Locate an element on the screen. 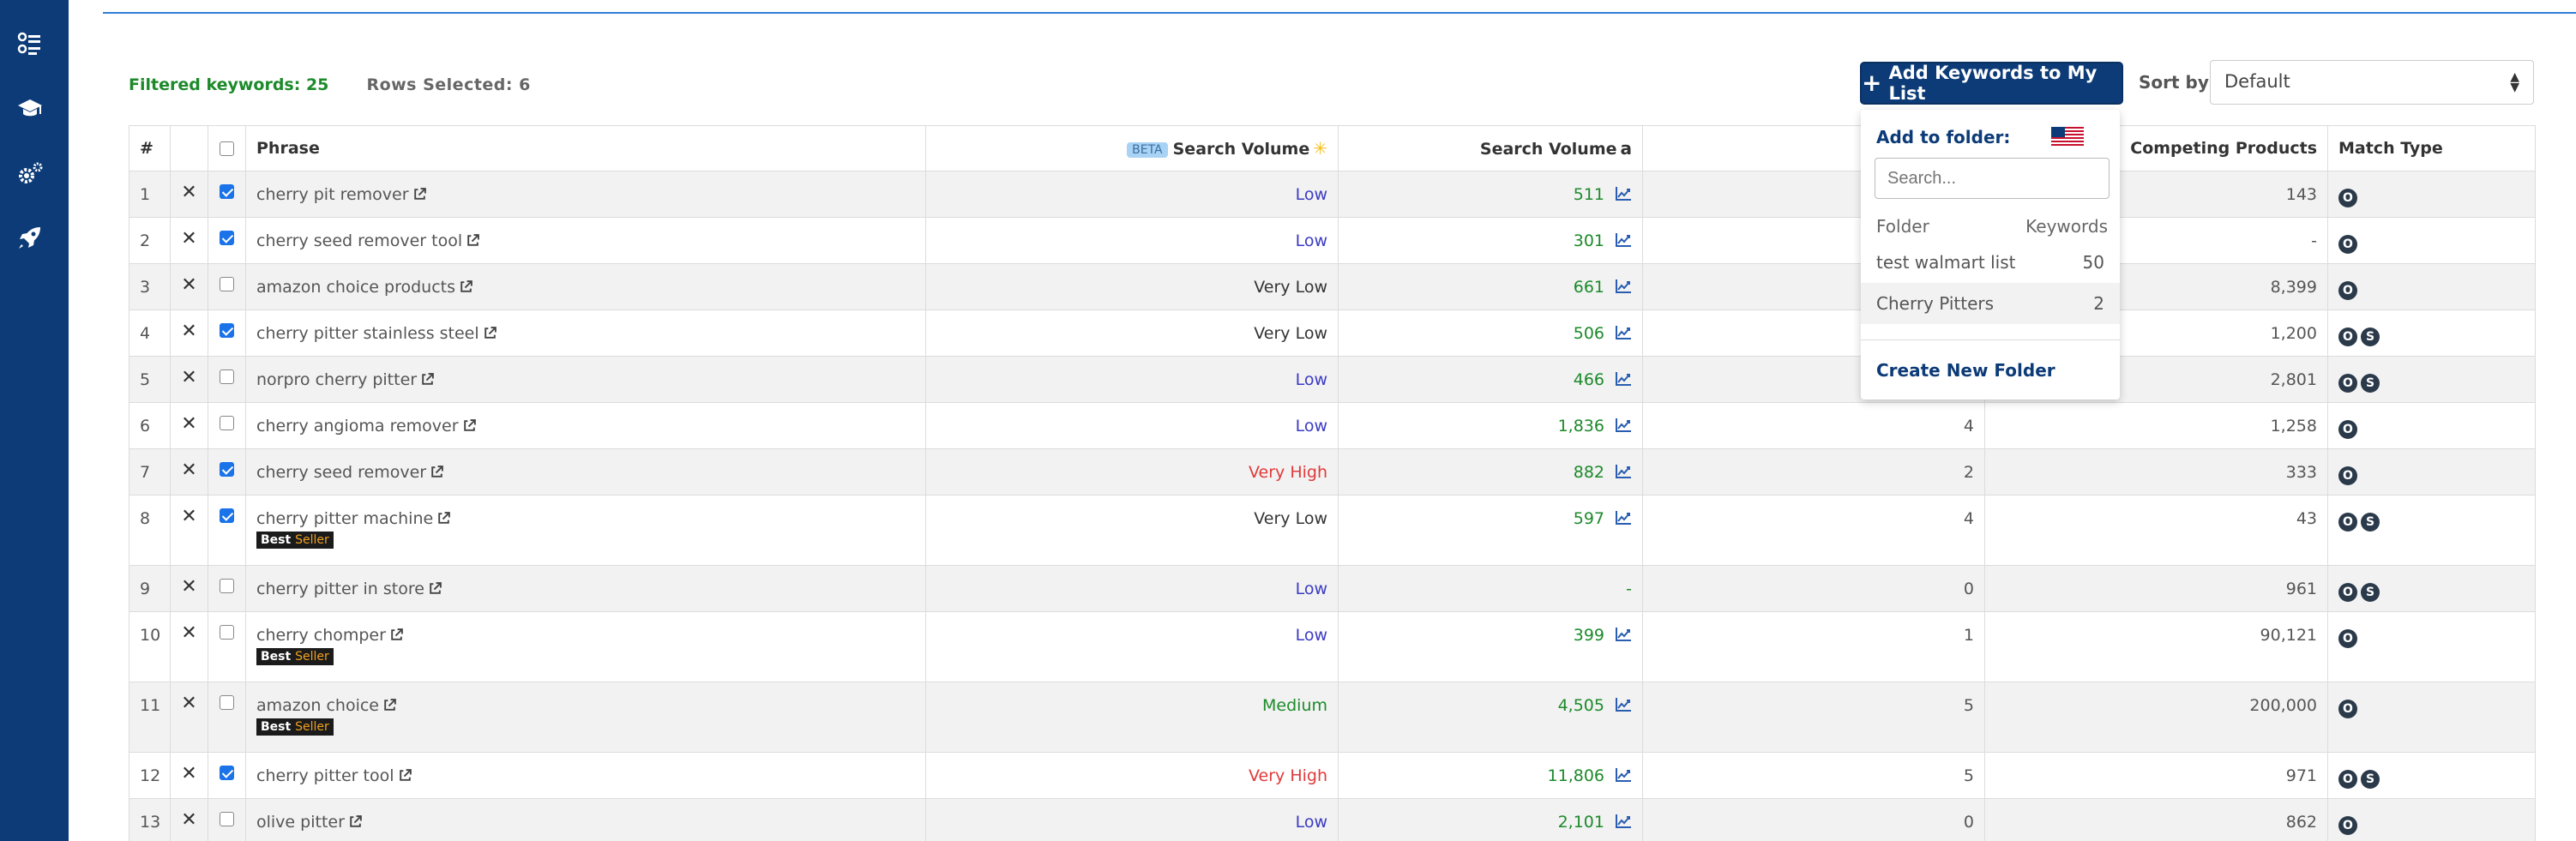  phrase-text: cherry pitter machine is located at coordinates (344, 518).